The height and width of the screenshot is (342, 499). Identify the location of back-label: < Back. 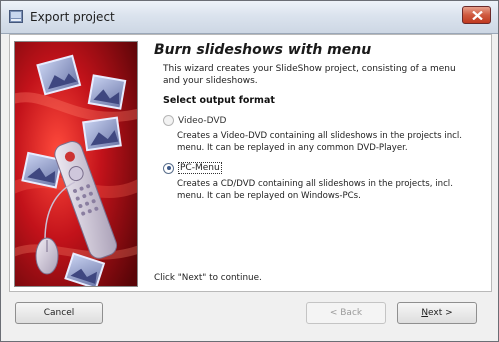
(346, 313).